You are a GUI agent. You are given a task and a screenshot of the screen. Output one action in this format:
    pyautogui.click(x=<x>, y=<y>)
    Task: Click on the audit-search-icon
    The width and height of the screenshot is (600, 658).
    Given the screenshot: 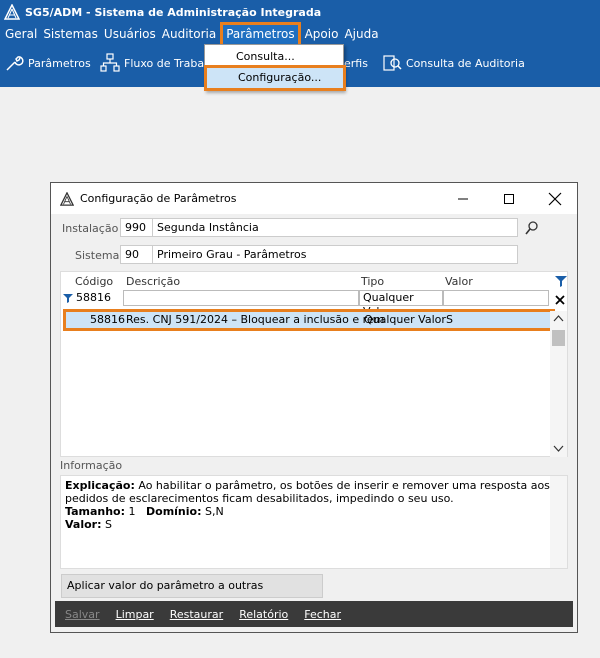 What is the action you would take?
    pyautogui.click(x=392, y=63)
    